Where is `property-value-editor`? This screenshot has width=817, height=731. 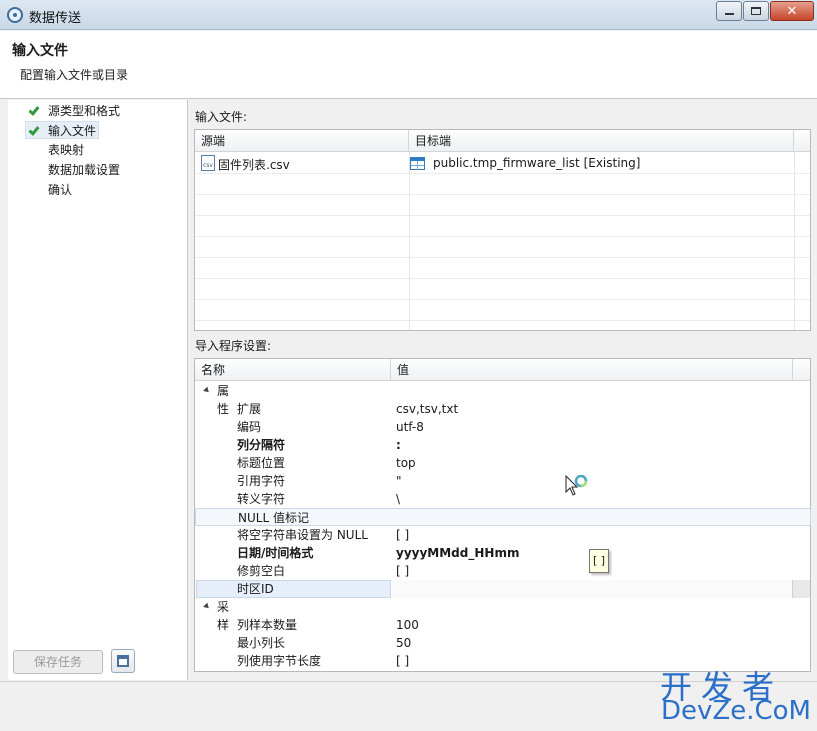 property-value-editor is located at coordinates (592, 589).